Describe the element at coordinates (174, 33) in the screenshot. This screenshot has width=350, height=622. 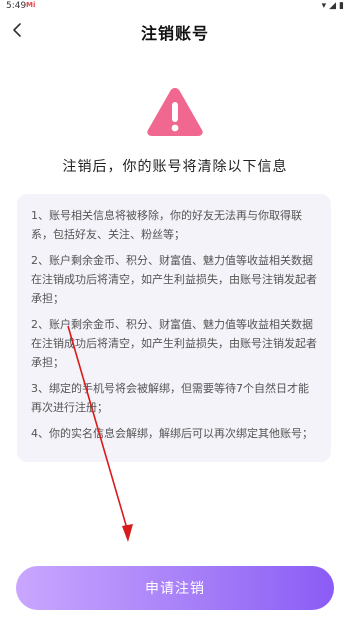
I see `page-title: 注销账号` at that location.